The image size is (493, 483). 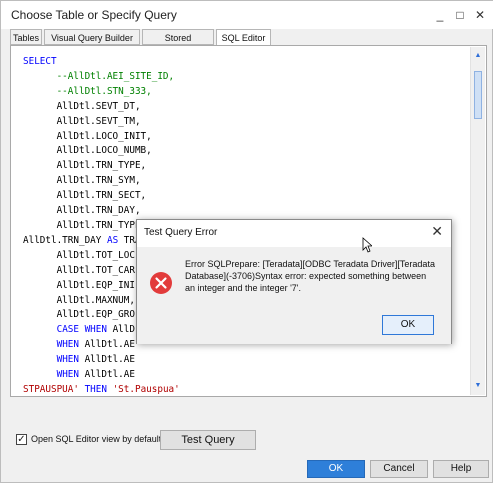 What do you see at coordinates (161, 283) in the screenshot?
I see `error-icon` at bounding box center [161, 283].